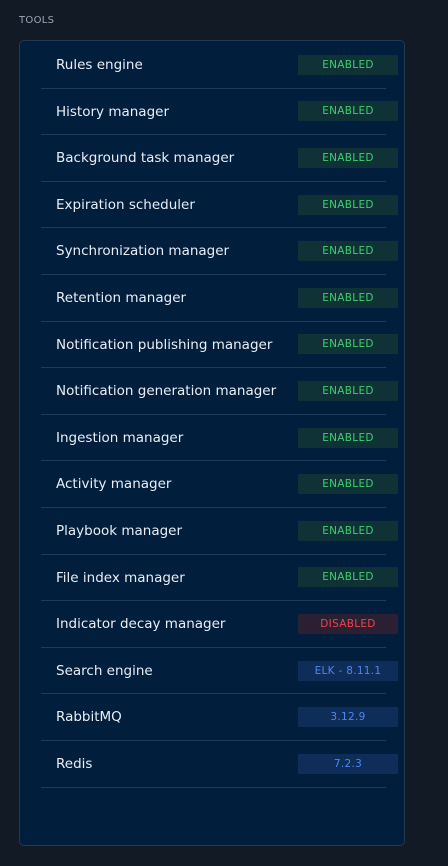 Image resolution: width=448 pixels, height=866 pixels. What do you see at coordinates (114, 484) in the screenshot?
I see `tool-name: Activity manager` at bounding box center [114, 484].